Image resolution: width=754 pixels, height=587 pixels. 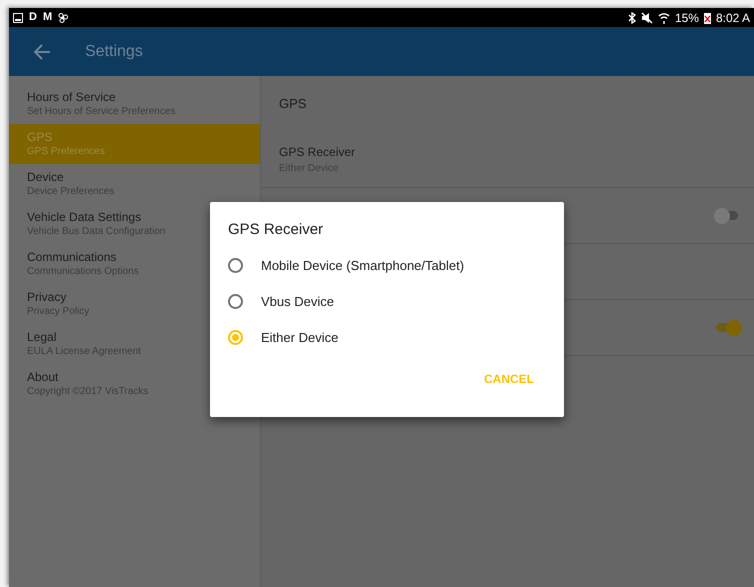 I want to click on section-header: GPS, so click(x=293, y=104).